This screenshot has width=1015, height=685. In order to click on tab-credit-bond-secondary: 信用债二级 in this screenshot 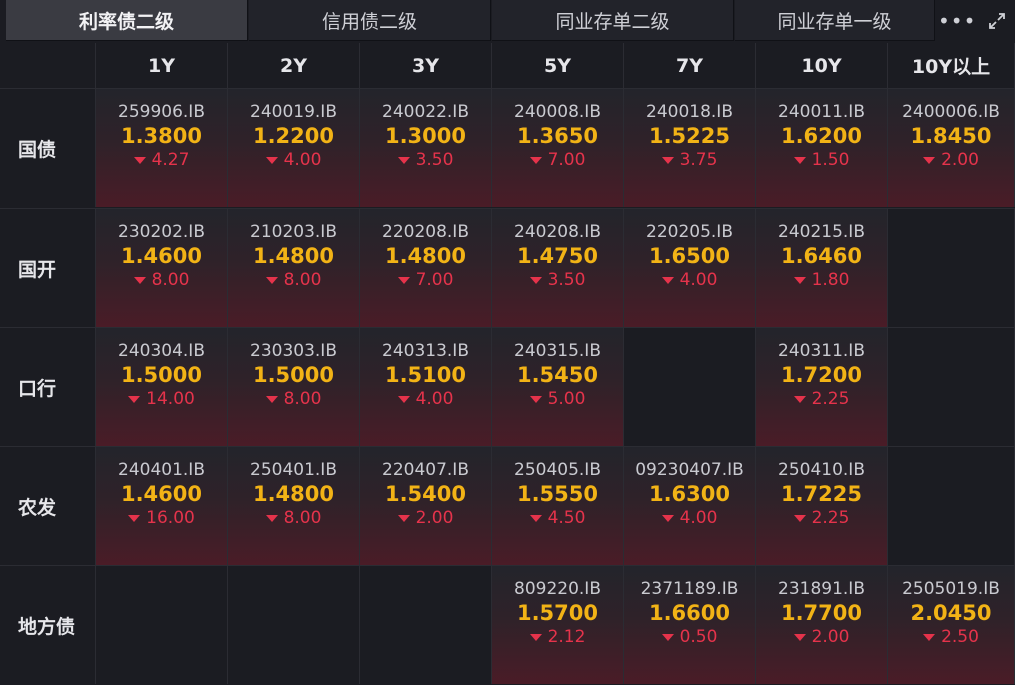, I will do `click(370, 20)`.